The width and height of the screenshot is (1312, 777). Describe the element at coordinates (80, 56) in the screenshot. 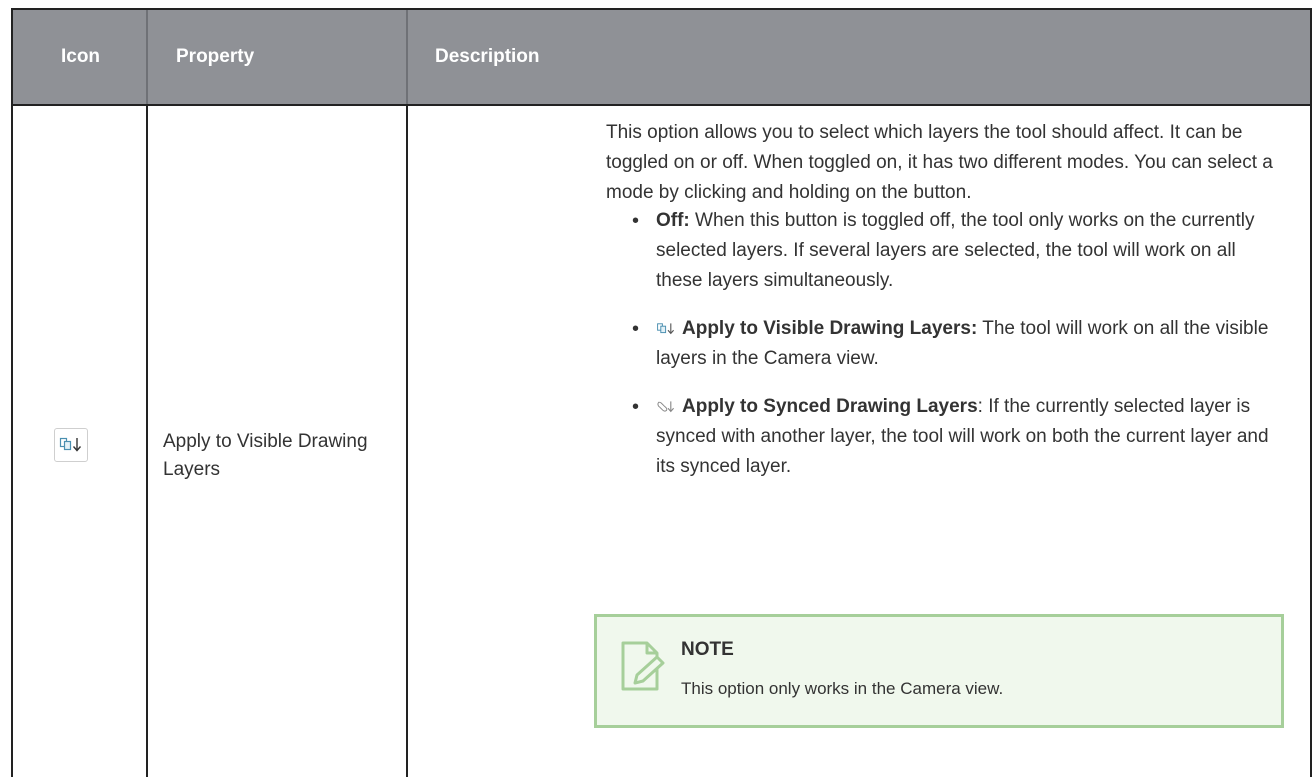

I see `header-icon: Icon` at that location.